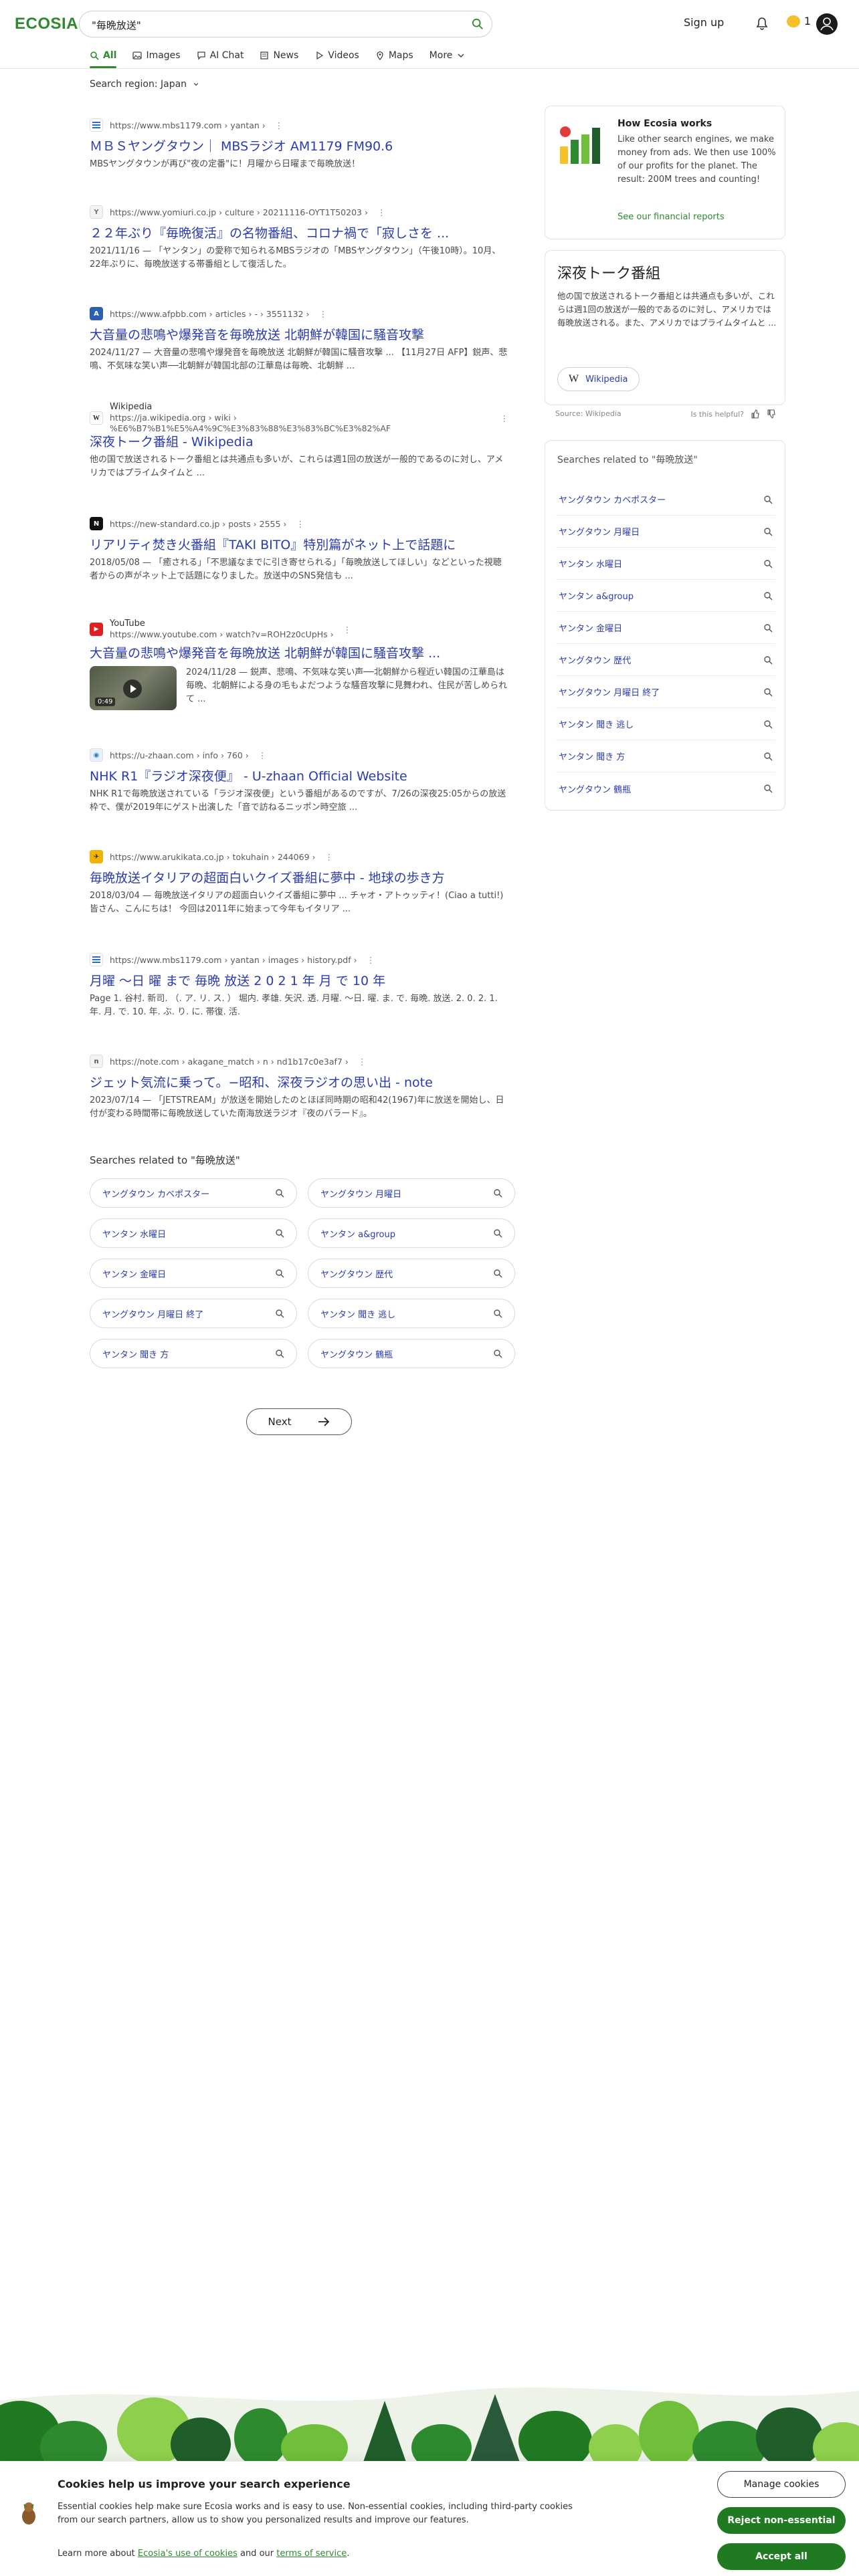 Image resolution: width=859 pixels, height=2576 pixels. Describe the element at coordinates (411, 1193) in the screenshot. I see `related-search-pill: ヤングタウン 月曜日` at that location.